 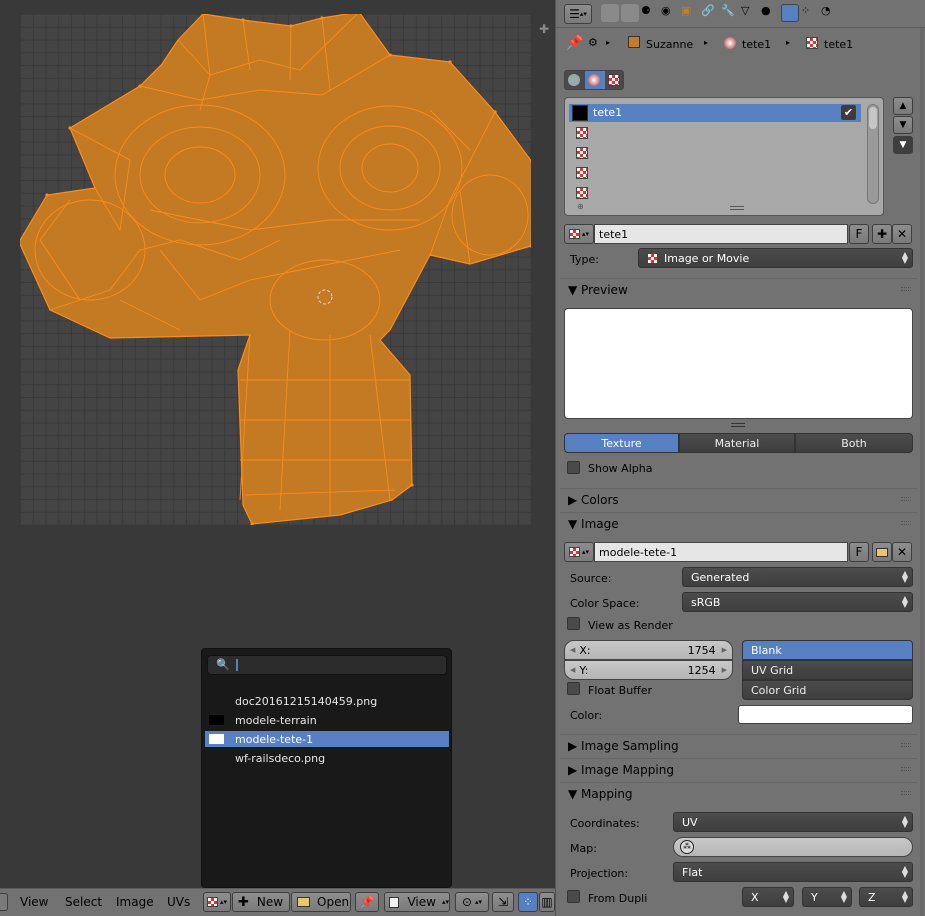 I want to click on uv-map-field: ⁂, so click(x=793, y=847).